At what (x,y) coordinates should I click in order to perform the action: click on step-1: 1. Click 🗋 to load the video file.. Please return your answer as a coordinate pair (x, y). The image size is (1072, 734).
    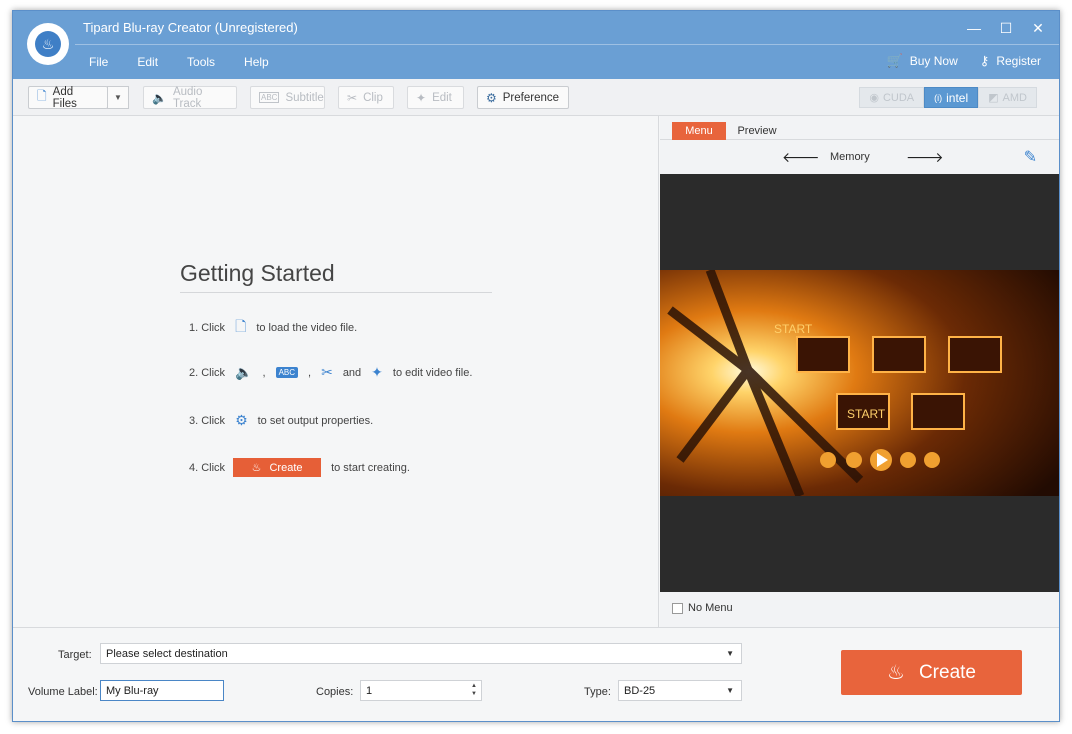
    Looking at the image, I should click on (273, 328).